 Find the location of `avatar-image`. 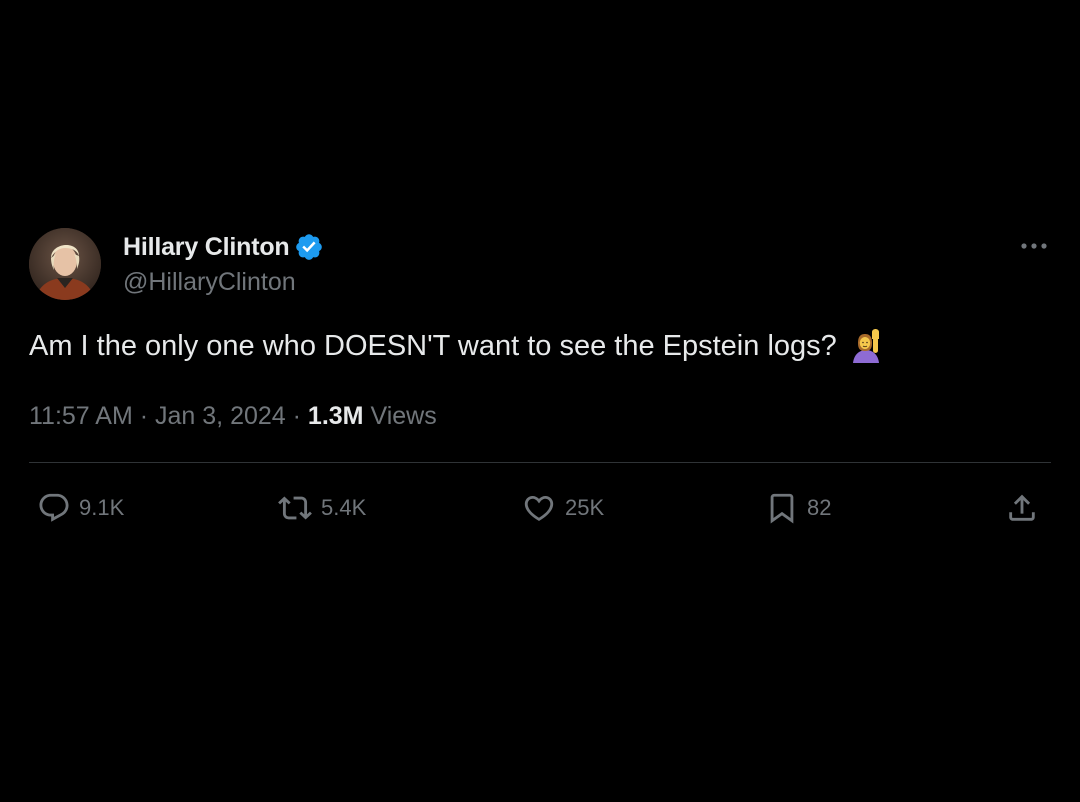

avatar-image is located at coordinates (65, 264).